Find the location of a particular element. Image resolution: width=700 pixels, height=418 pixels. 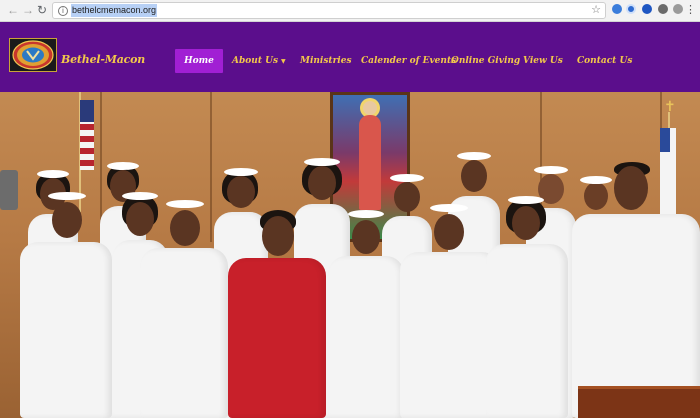

reload-icon: ↻ is located at coordinates (42, 10).